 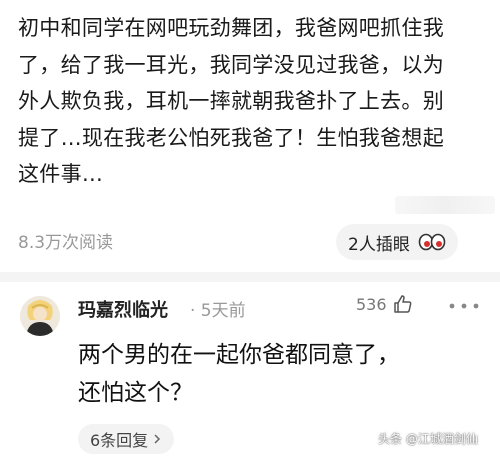 What do you see at coordinates (371, 304) in the screenshot?
I see `like-count: 536` at bounding box center [371, 304].